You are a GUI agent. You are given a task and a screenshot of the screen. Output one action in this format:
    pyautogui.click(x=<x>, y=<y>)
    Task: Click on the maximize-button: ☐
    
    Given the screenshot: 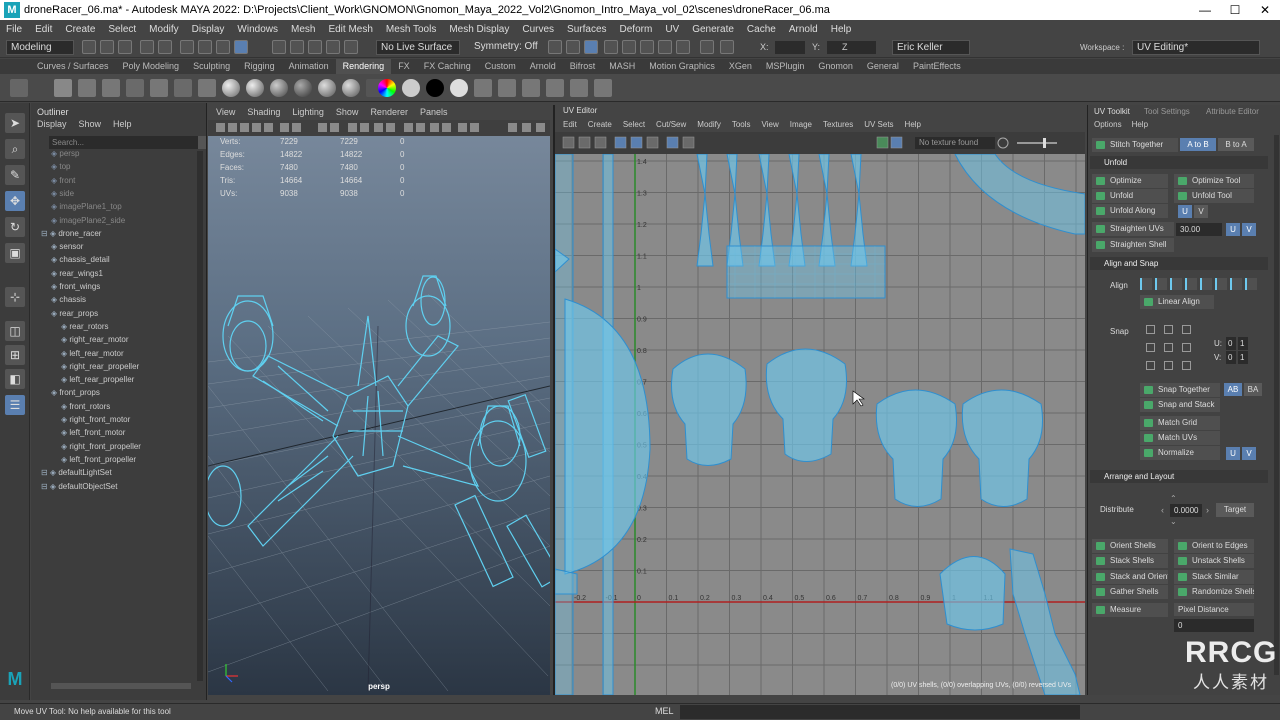 What is the action you would take?
    pyautogui.click(x=1235, y=10)
    